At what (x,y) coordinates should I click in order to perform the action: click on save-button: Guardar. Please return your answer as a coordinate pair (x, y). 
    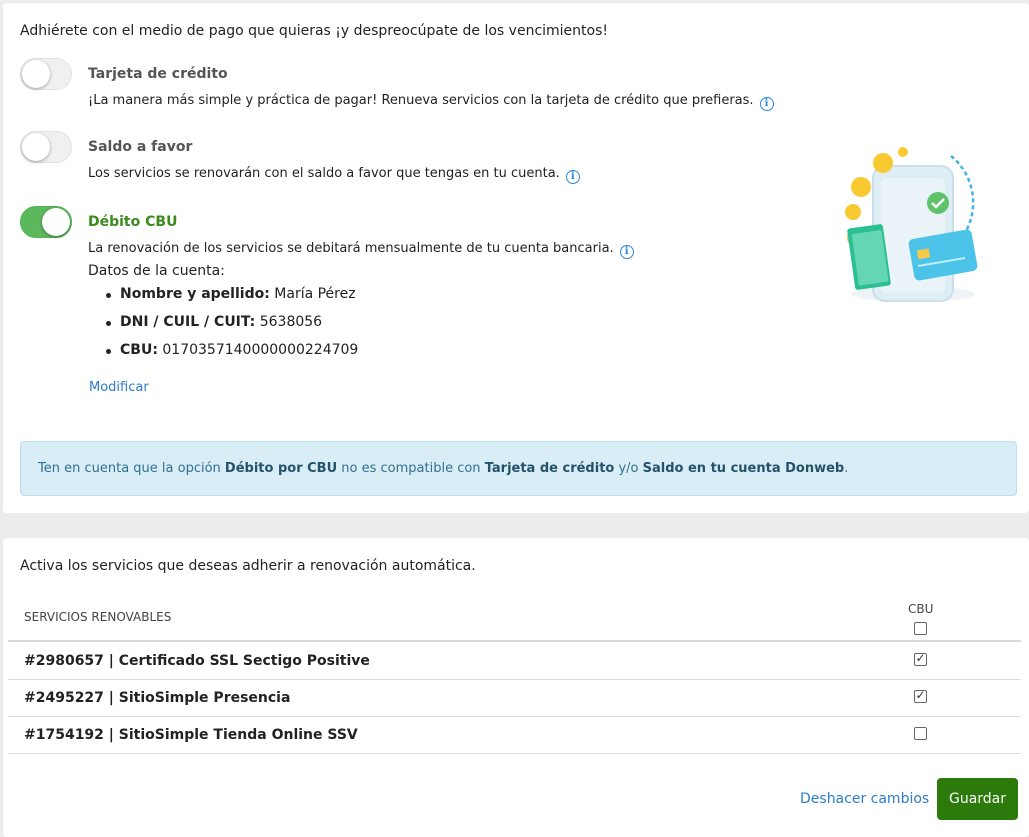
    Looking at the image, I should click on (977, 799).